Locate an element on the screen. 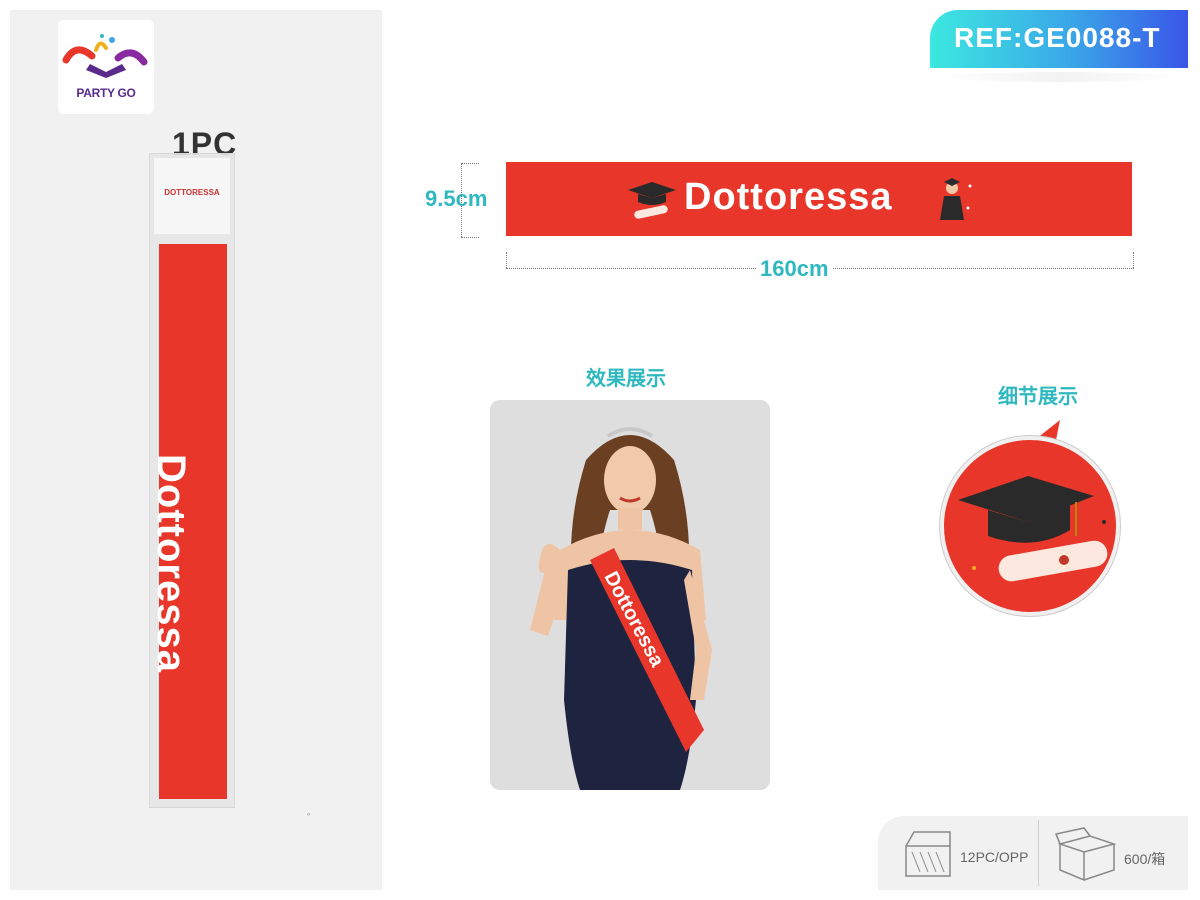  packing-info: 12PC/OPP 600/箱 is located at coordinates (1033, 853).